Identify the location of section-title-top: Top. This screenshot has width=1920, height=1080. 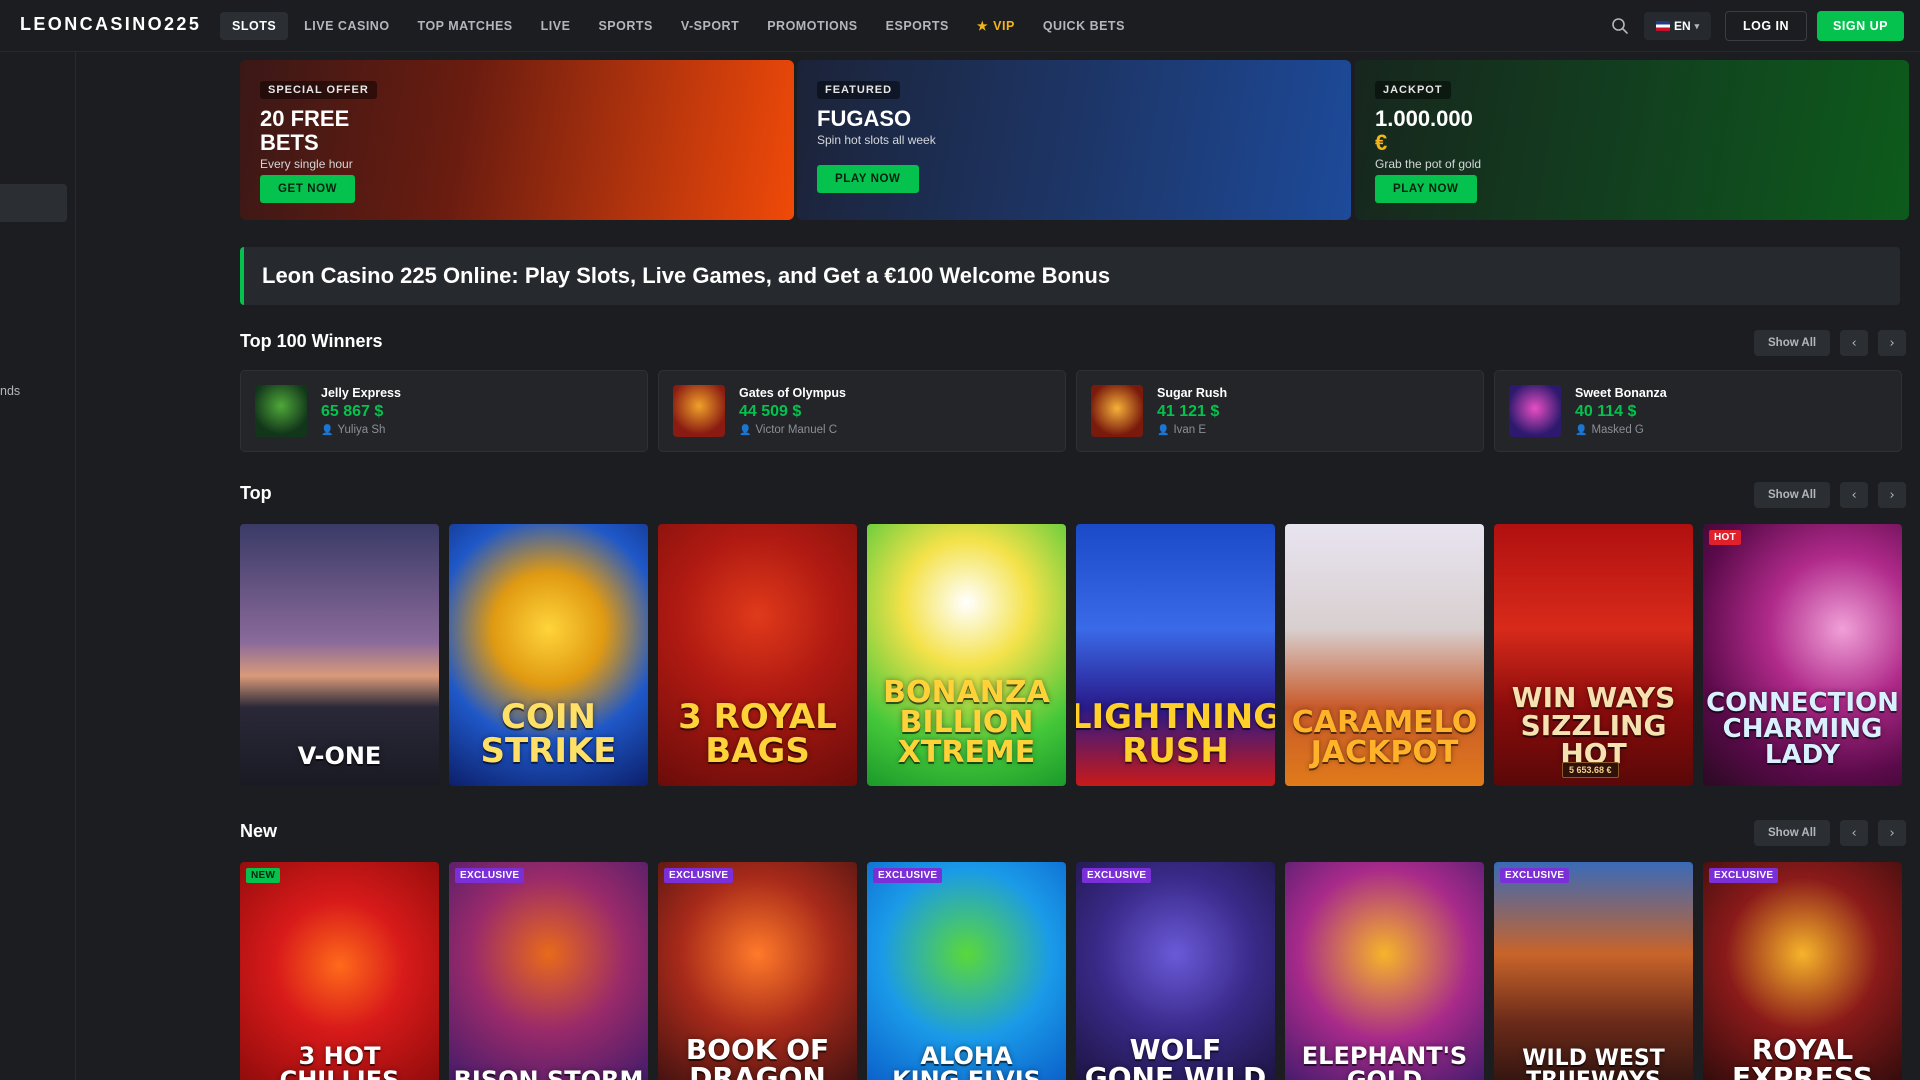
(256, 493).